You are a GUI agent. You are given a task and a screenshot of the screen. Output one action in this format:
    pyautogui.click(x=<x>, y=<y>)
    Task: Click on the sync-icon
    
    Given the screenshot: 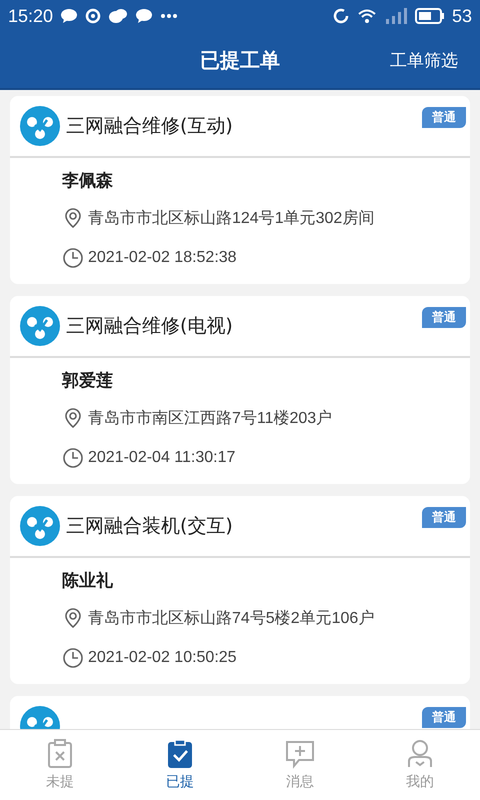 What is the action you would take?
    pyautogui.click(x=341, y=16)
    